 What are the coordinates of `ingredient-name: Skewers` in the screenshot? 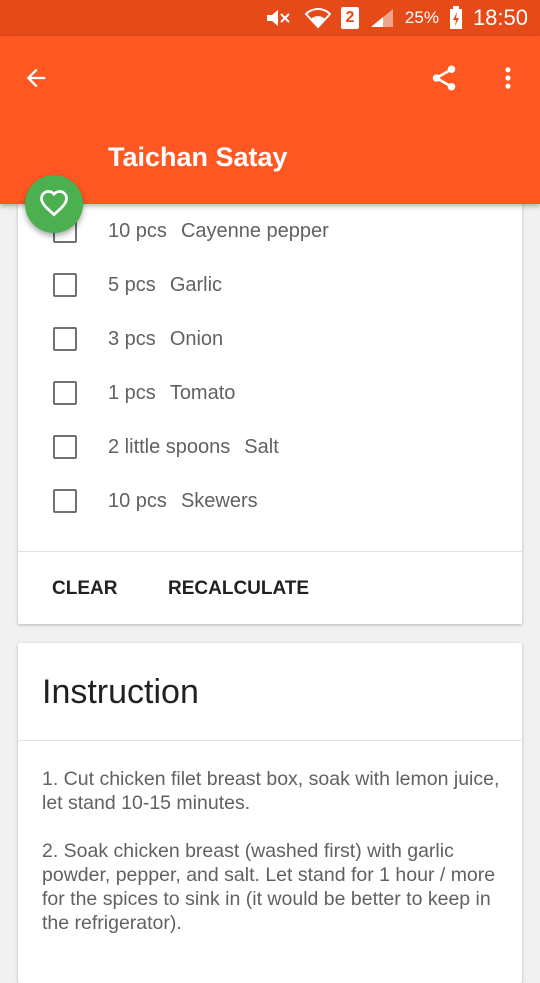 It's located at (219, 500).